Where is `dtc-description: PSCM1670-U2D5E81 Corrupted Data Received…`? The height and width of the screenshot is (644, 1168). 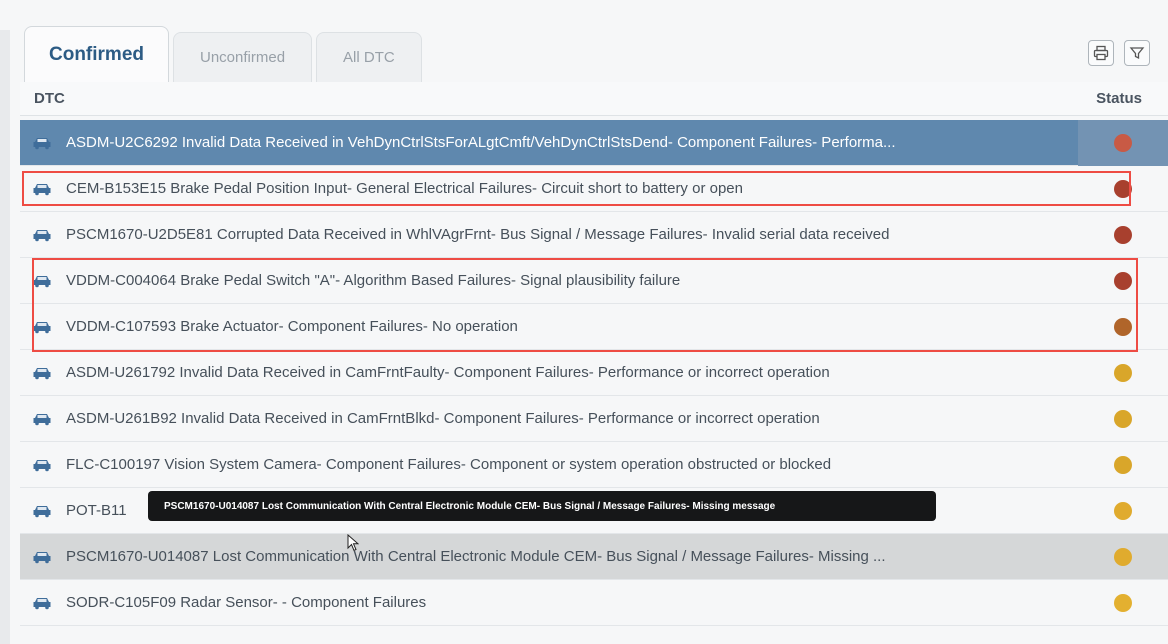 dtc-description: PSCM1670-U2D5E81 Corrupted Data Received… is located at coordinates (478, 234).